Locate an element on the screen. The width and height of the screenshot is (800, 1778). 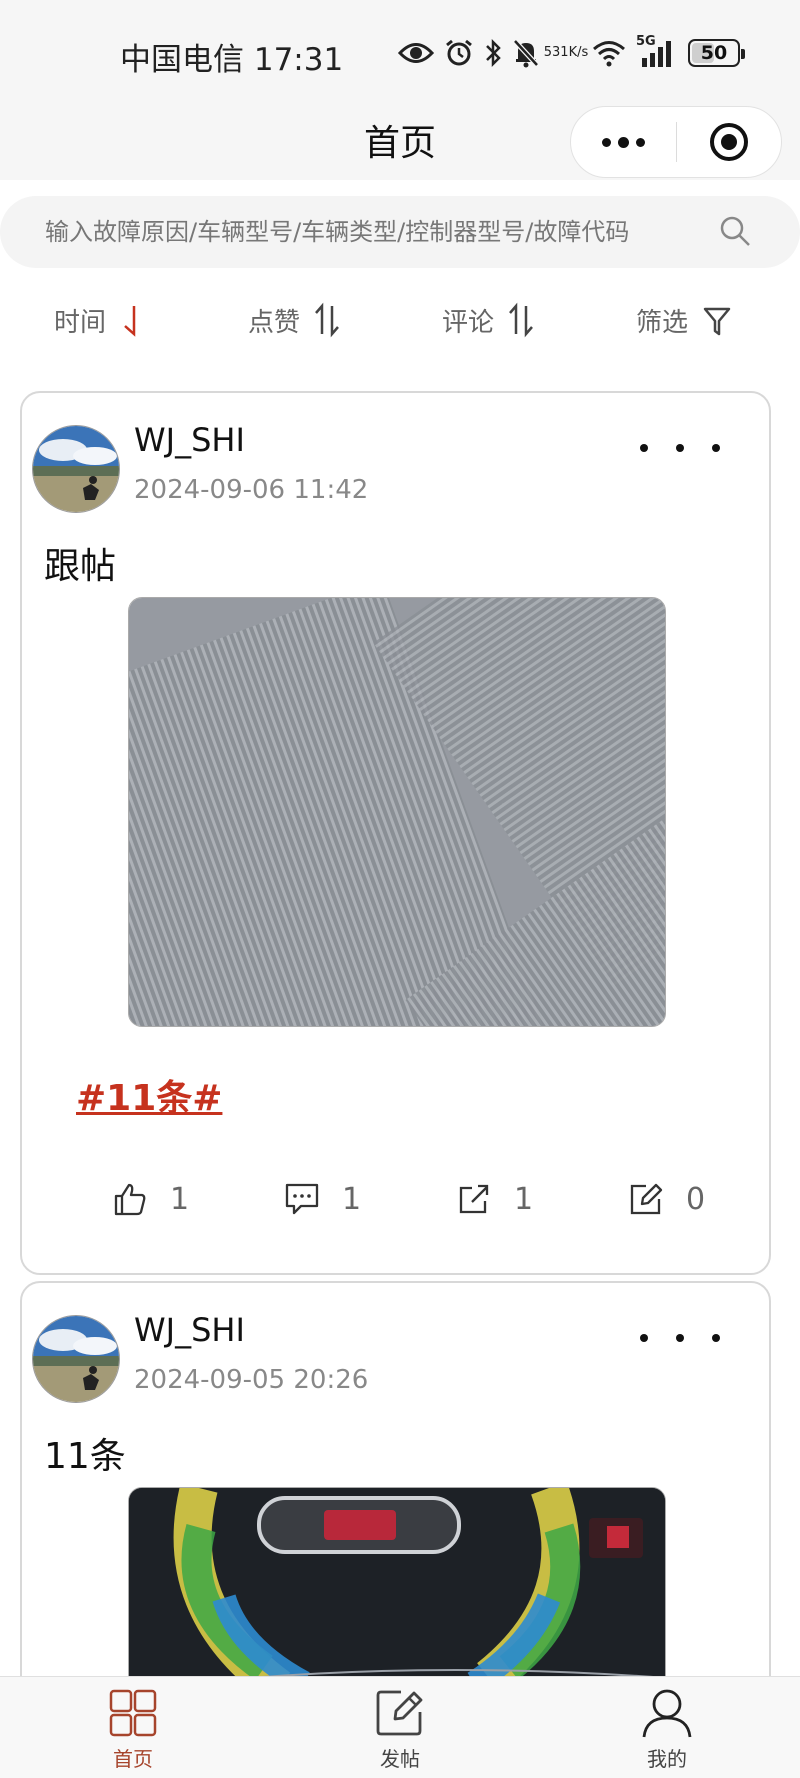
eye-icon is located at coordinates (416, 53).